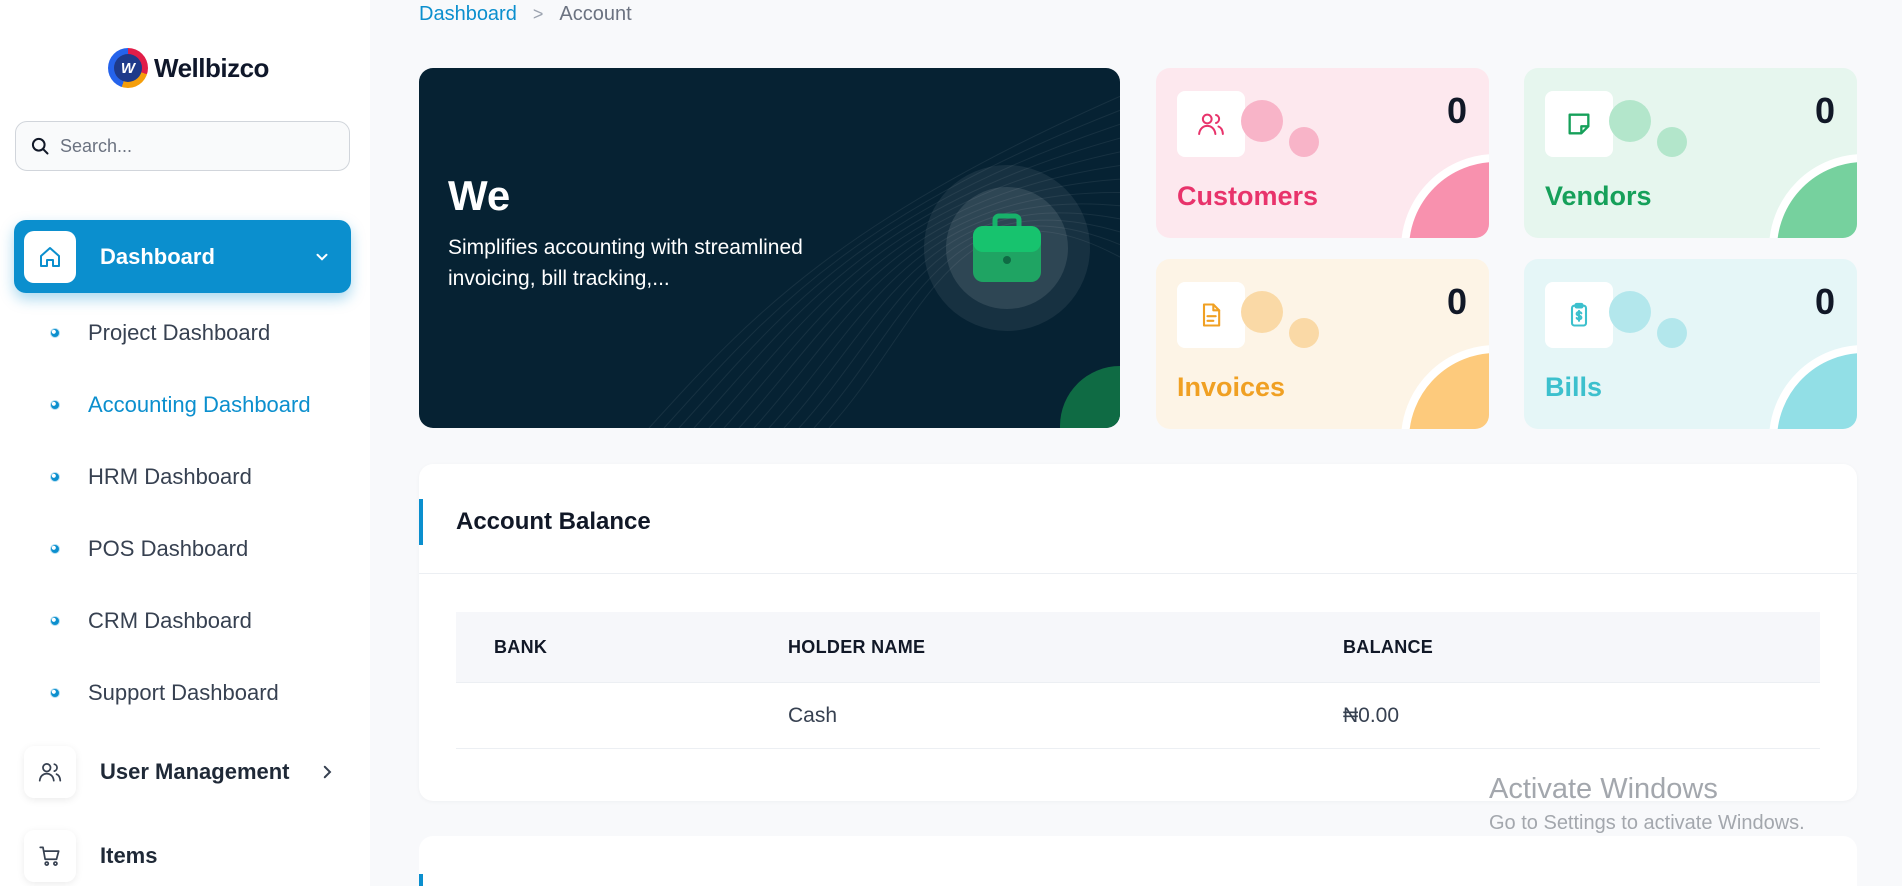  What do you see at coordinates (1065, 647) in the screenshot?
I see `column-header-holder-name: HOLDER NAME` at bounding box center [1065, 647].